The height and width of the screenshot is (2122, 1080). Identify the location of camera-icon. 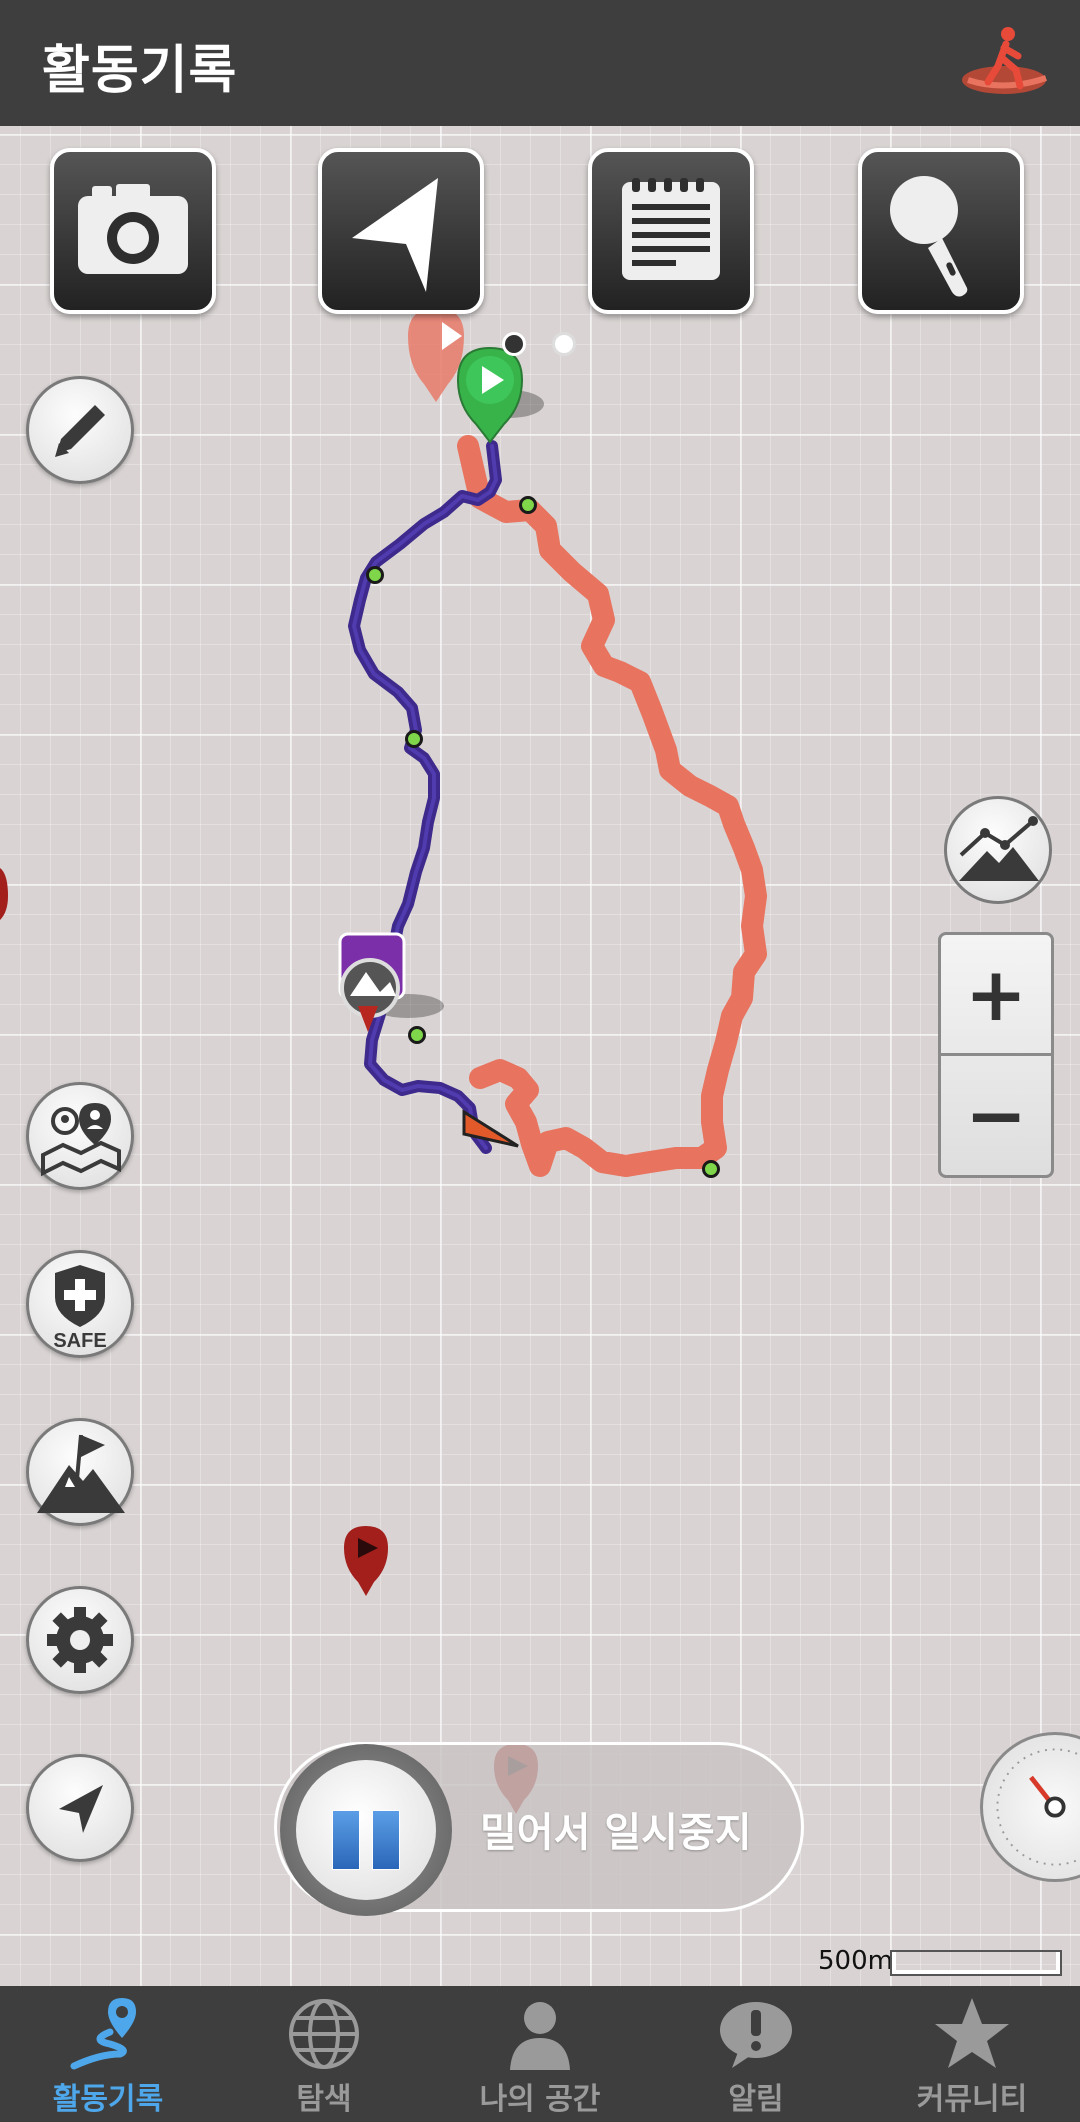
(133, 229).